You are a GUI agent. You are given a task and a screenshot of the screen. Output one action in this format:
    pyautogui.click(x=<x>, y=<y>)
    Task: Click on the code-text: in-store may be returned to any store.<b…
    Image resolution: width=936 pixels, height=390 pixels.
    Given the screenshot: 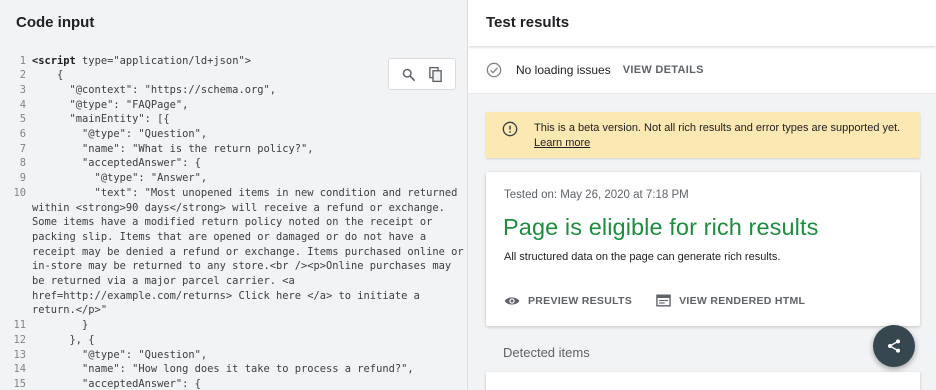 What is the action you would take?
    pyautogui.click(x=242, y=266)
    